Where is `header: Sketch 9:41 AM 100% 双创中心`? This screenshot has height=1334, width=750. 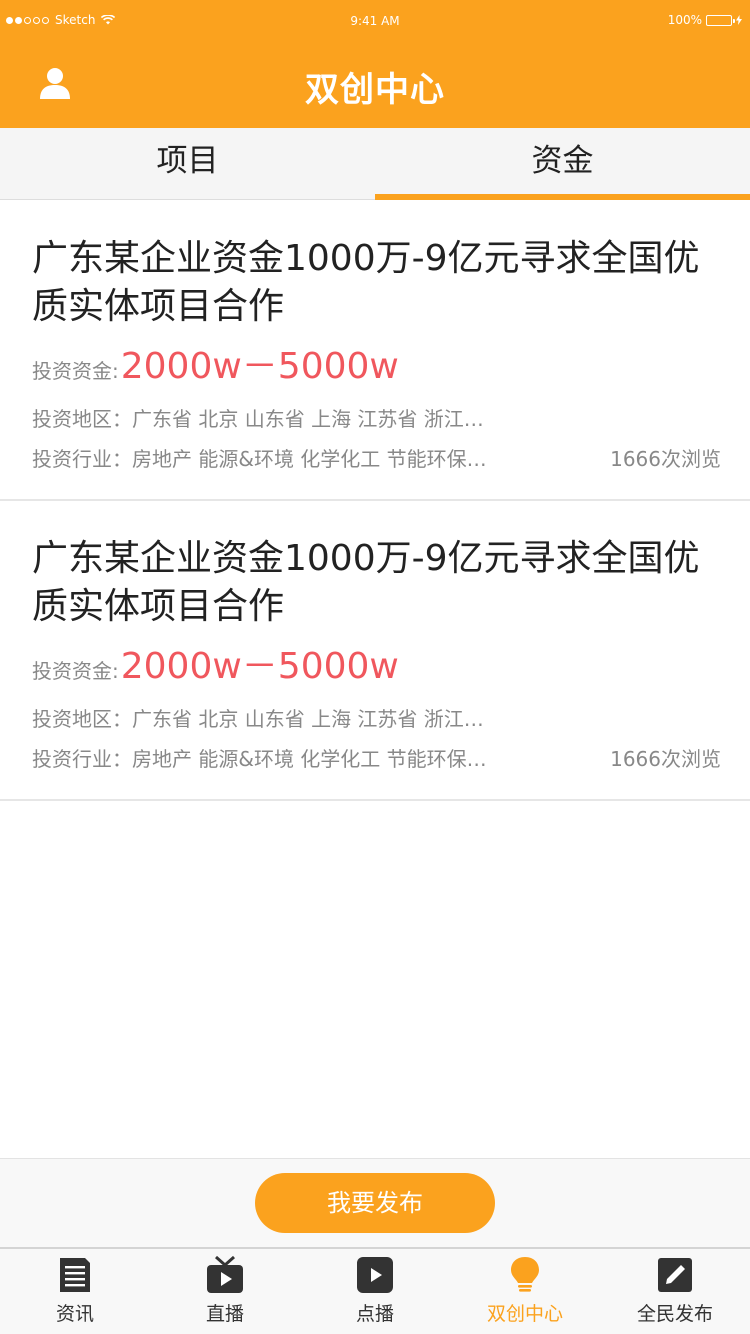 header: Sketch 9:41 AM 100% 双创中心 is located at coordinates (375, 64).